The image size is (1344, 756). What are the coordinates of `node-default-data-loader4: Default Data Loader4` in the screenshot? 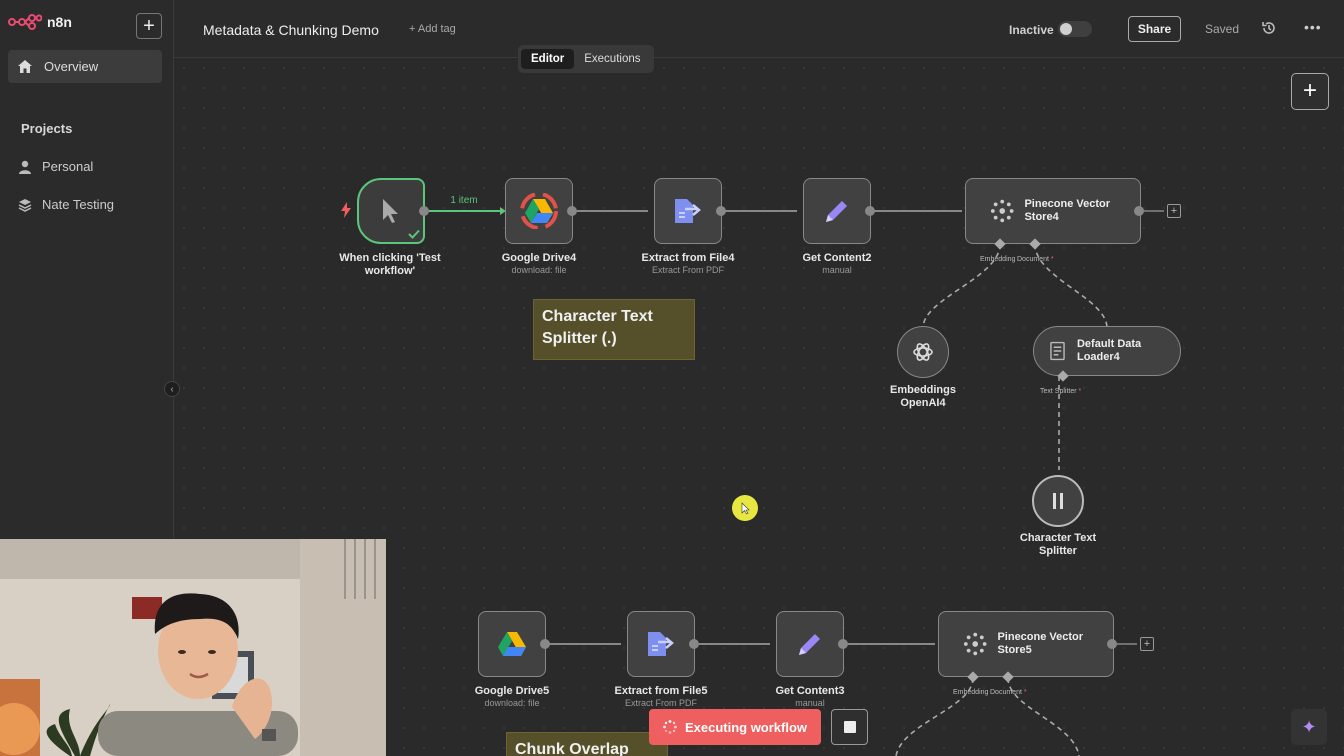 It's located at (1107, 351).